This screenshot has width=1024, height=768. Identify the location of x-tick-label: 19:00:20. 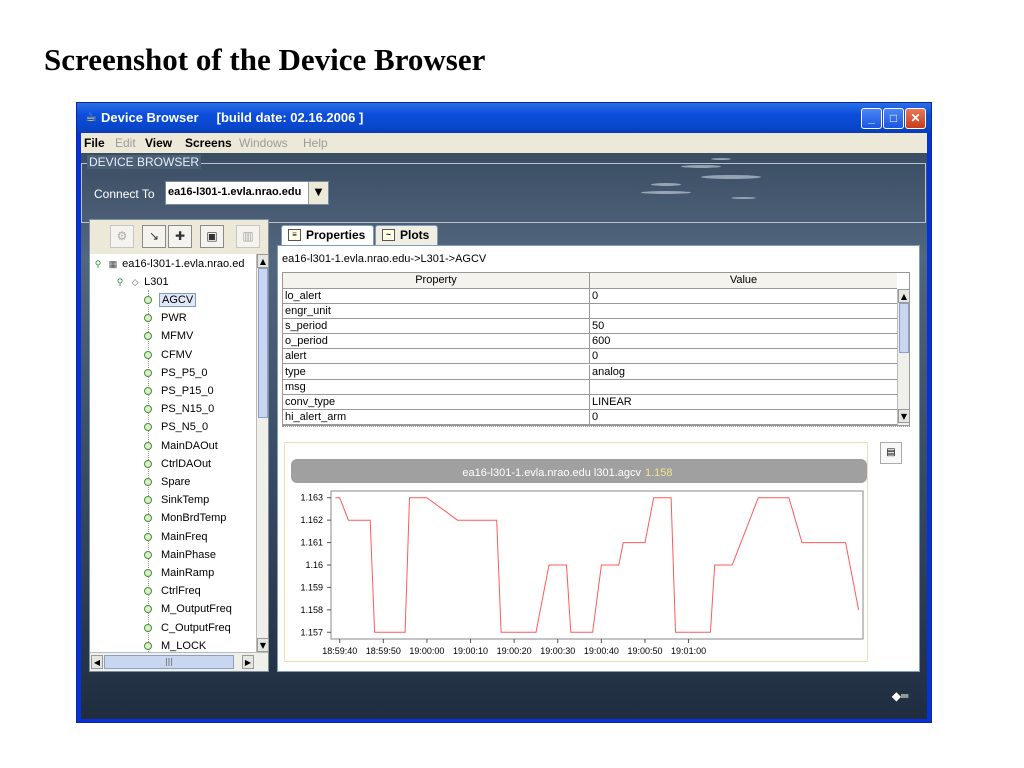
(514, 651).